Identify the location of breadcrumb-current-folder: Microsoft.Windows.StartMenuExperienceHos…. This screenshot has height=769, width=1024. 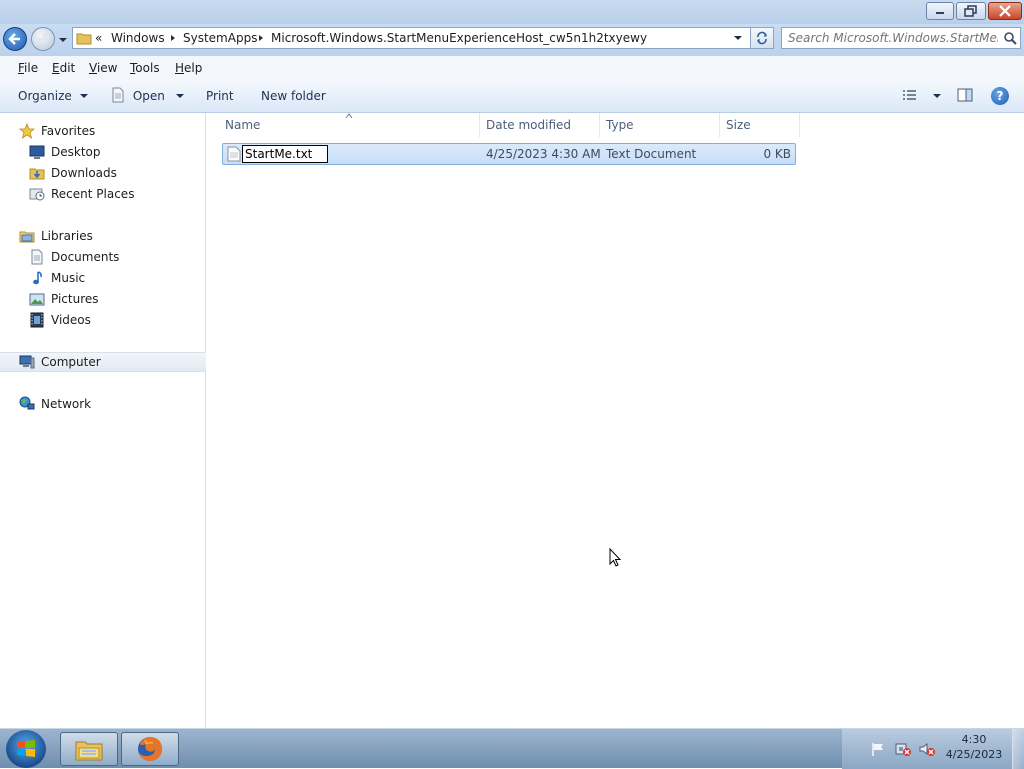
(459, 38).